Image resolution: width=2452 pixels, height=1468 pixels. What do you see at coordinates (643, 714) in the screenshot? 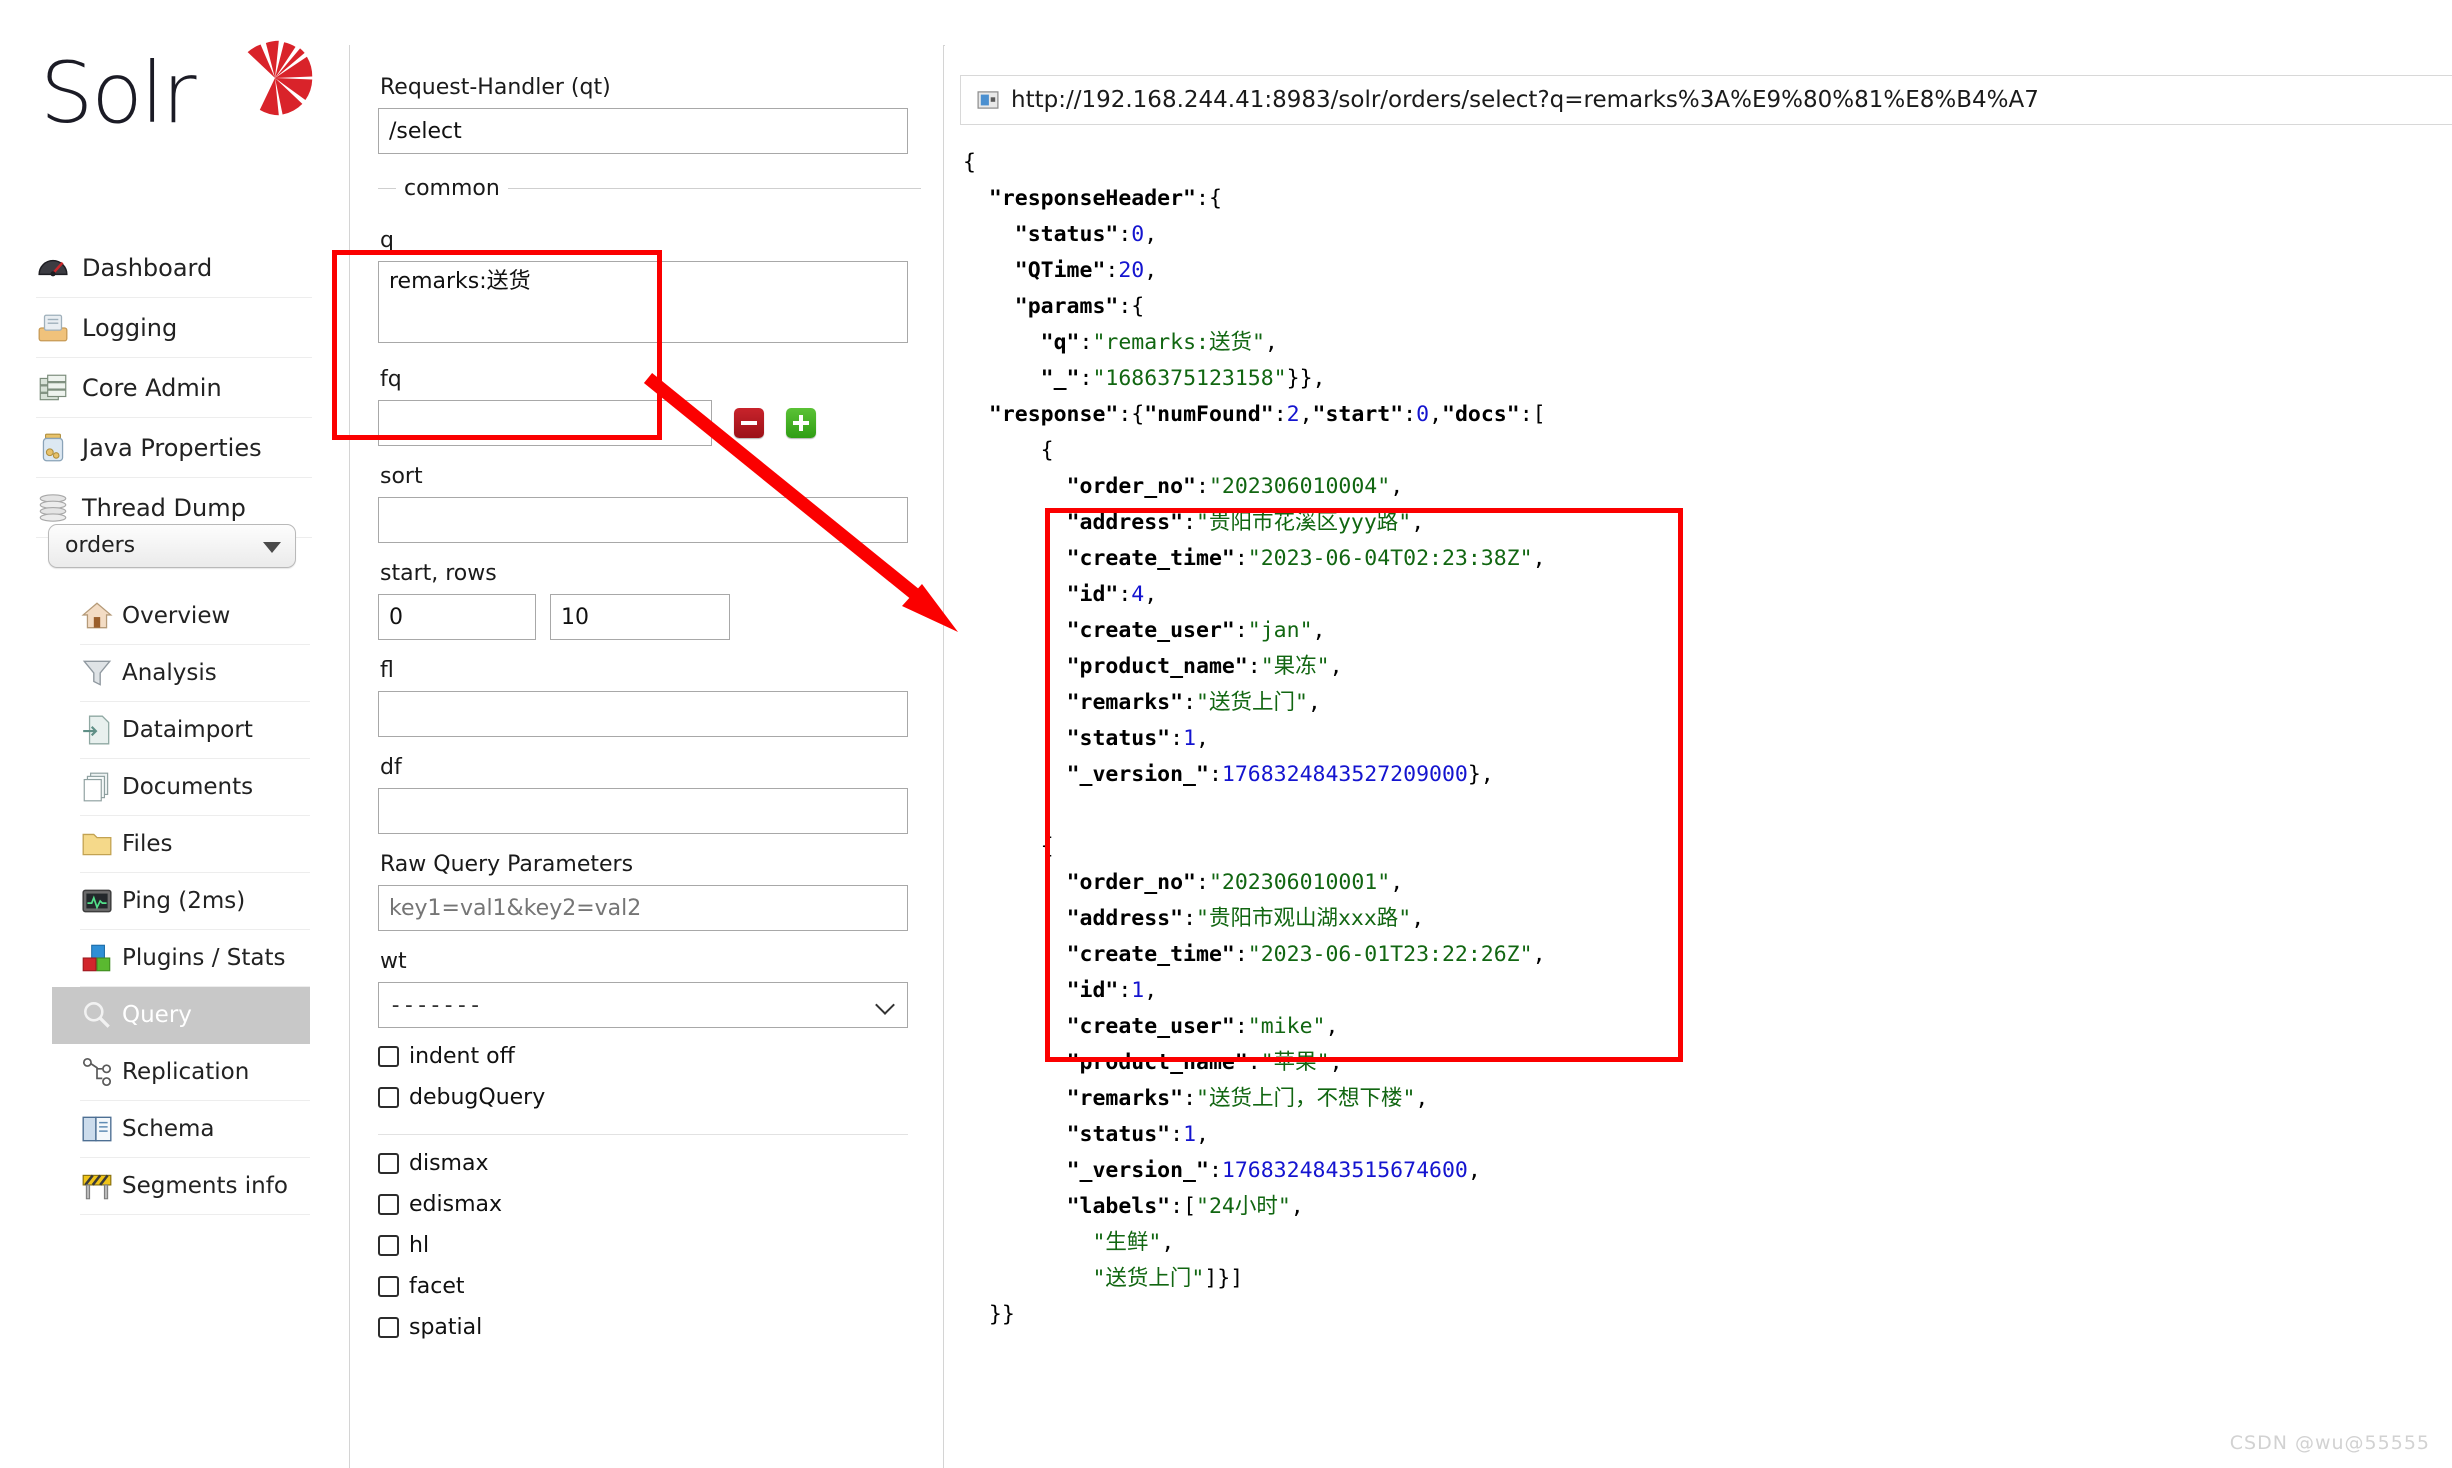
I see `fl-input` at bounding box center [643, 714].